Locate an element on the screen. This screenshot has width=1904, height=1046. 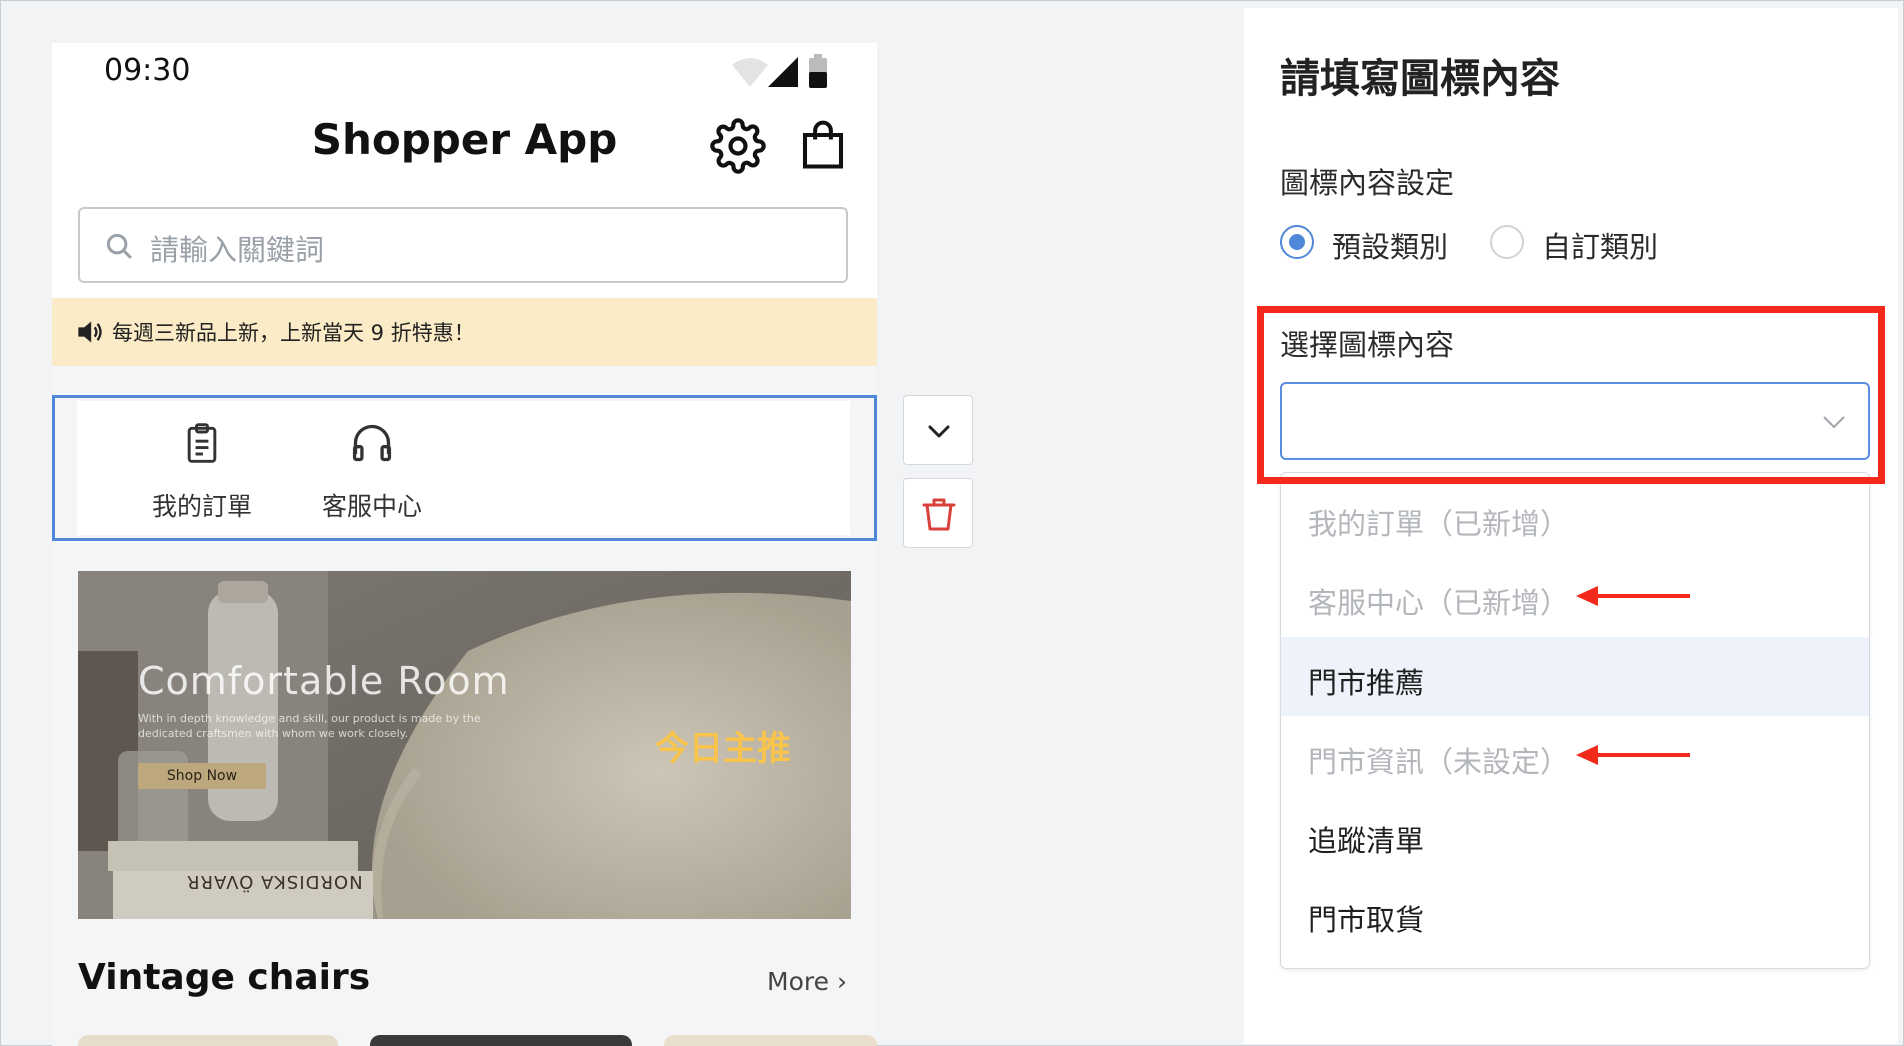
clipboard-icon is located at coordinates (202, 443).